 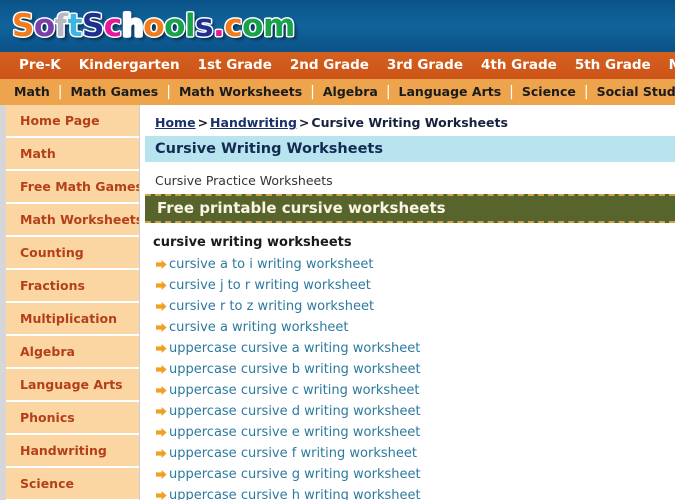 What do you see at coordinates (72, 352) in the screenshot?
I see `sidebar-item-algebra: Algebra` at bounding box center [72, 352].